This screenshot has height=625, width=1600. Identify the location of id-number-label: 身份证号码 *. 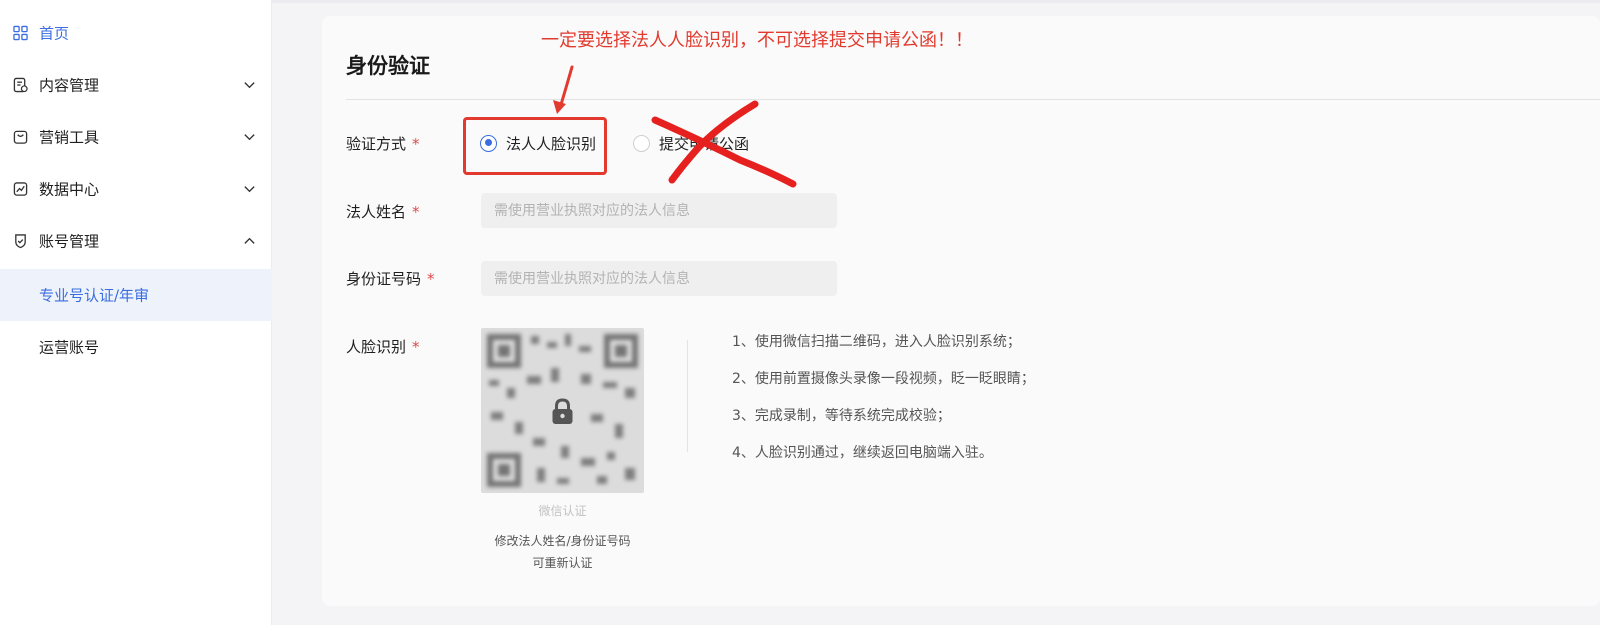
(390, 279).